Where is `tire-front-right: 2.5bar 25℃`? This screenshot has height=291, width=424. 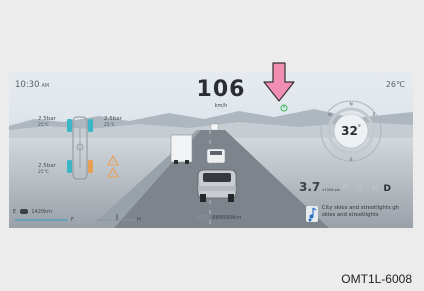 tire-front-right: 2.5bar 25℃ is located at coordinates (113, 122).